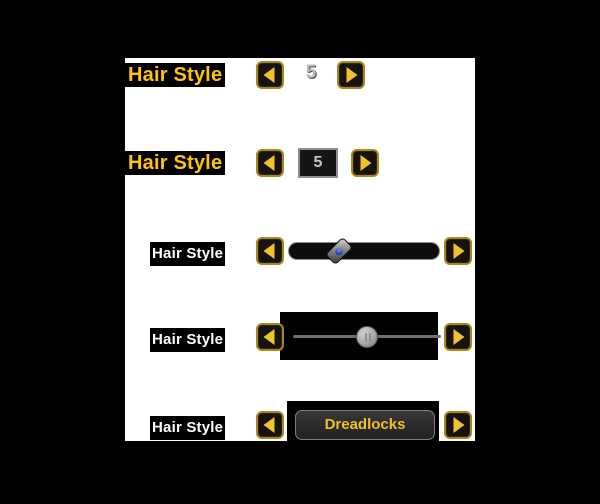  I want to click on hair-style-prev-button-row4, so click(270, 337).